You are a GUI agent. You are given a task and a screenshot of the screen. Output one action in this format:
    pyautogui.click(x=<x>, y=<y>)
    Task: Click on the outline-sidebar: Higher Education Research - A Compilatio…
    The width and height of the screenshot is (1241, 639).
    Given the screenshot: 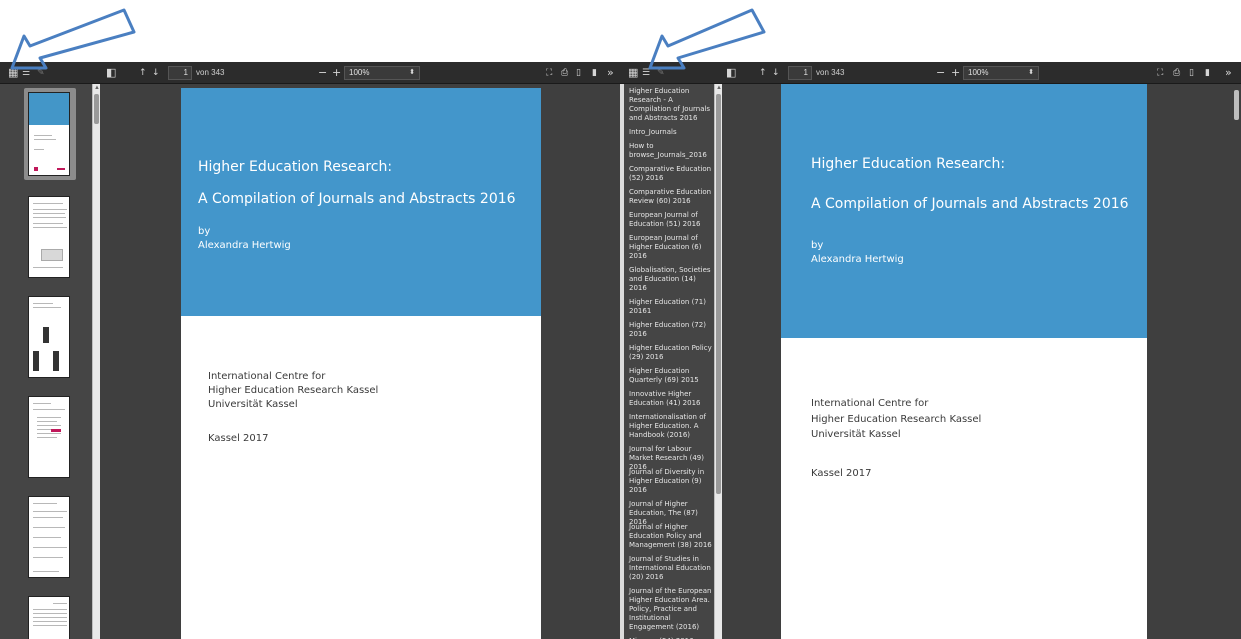 What is the action you would take?
    pyautogui.click(x=667, y=361)
    